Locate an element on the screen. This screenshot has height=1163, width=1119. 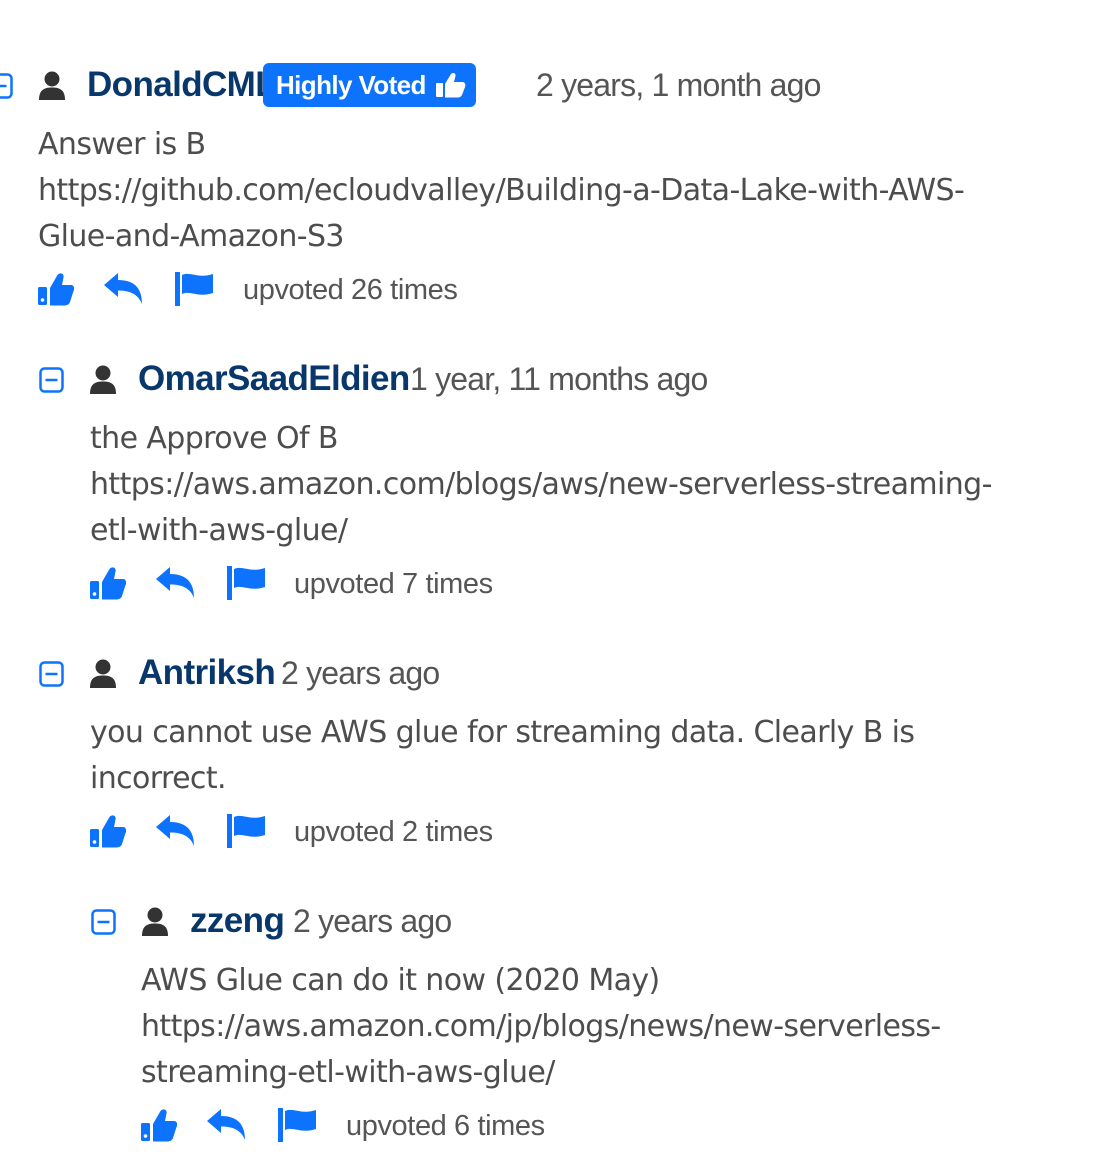
comment-line: the Approve Of B is located at coordinates (214, 438).